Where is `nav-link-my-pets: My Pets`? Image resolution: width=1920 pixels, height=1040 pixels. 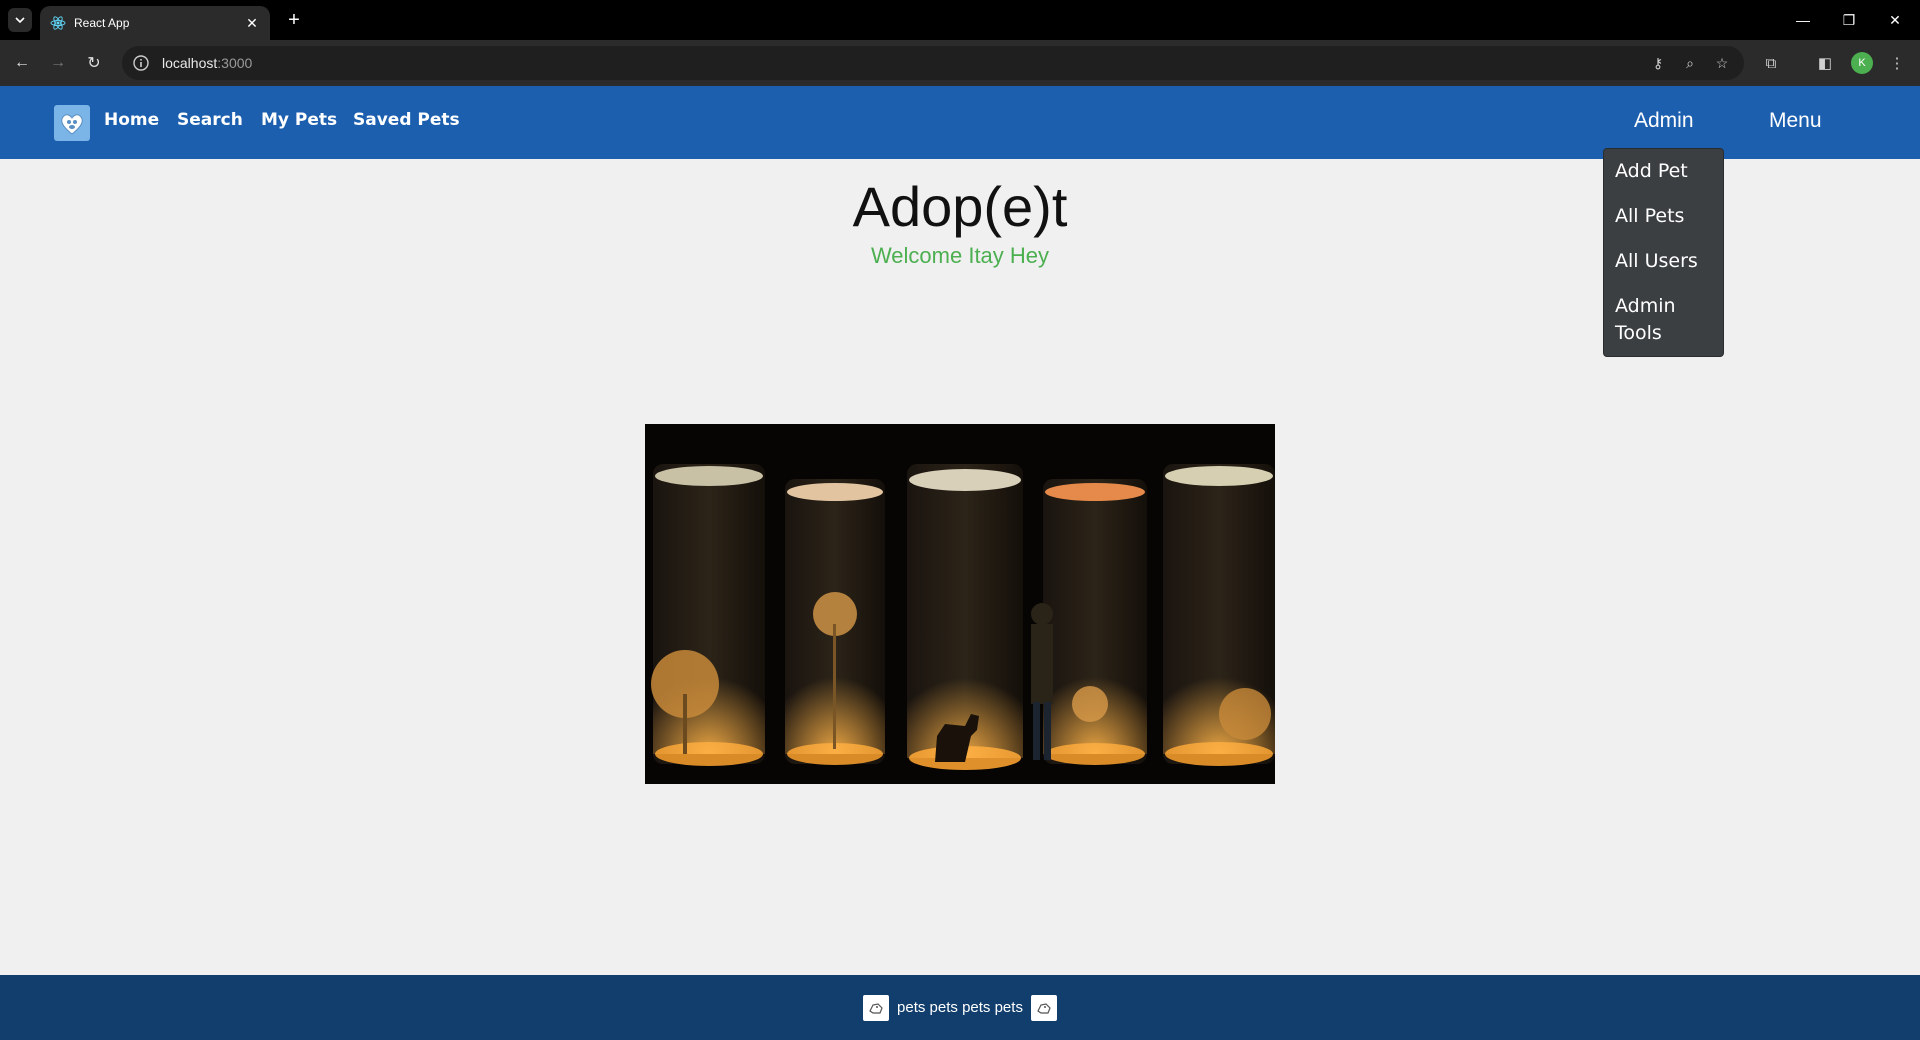 nav-link-my-pets: My Pets is located at coordinates (299, 120).